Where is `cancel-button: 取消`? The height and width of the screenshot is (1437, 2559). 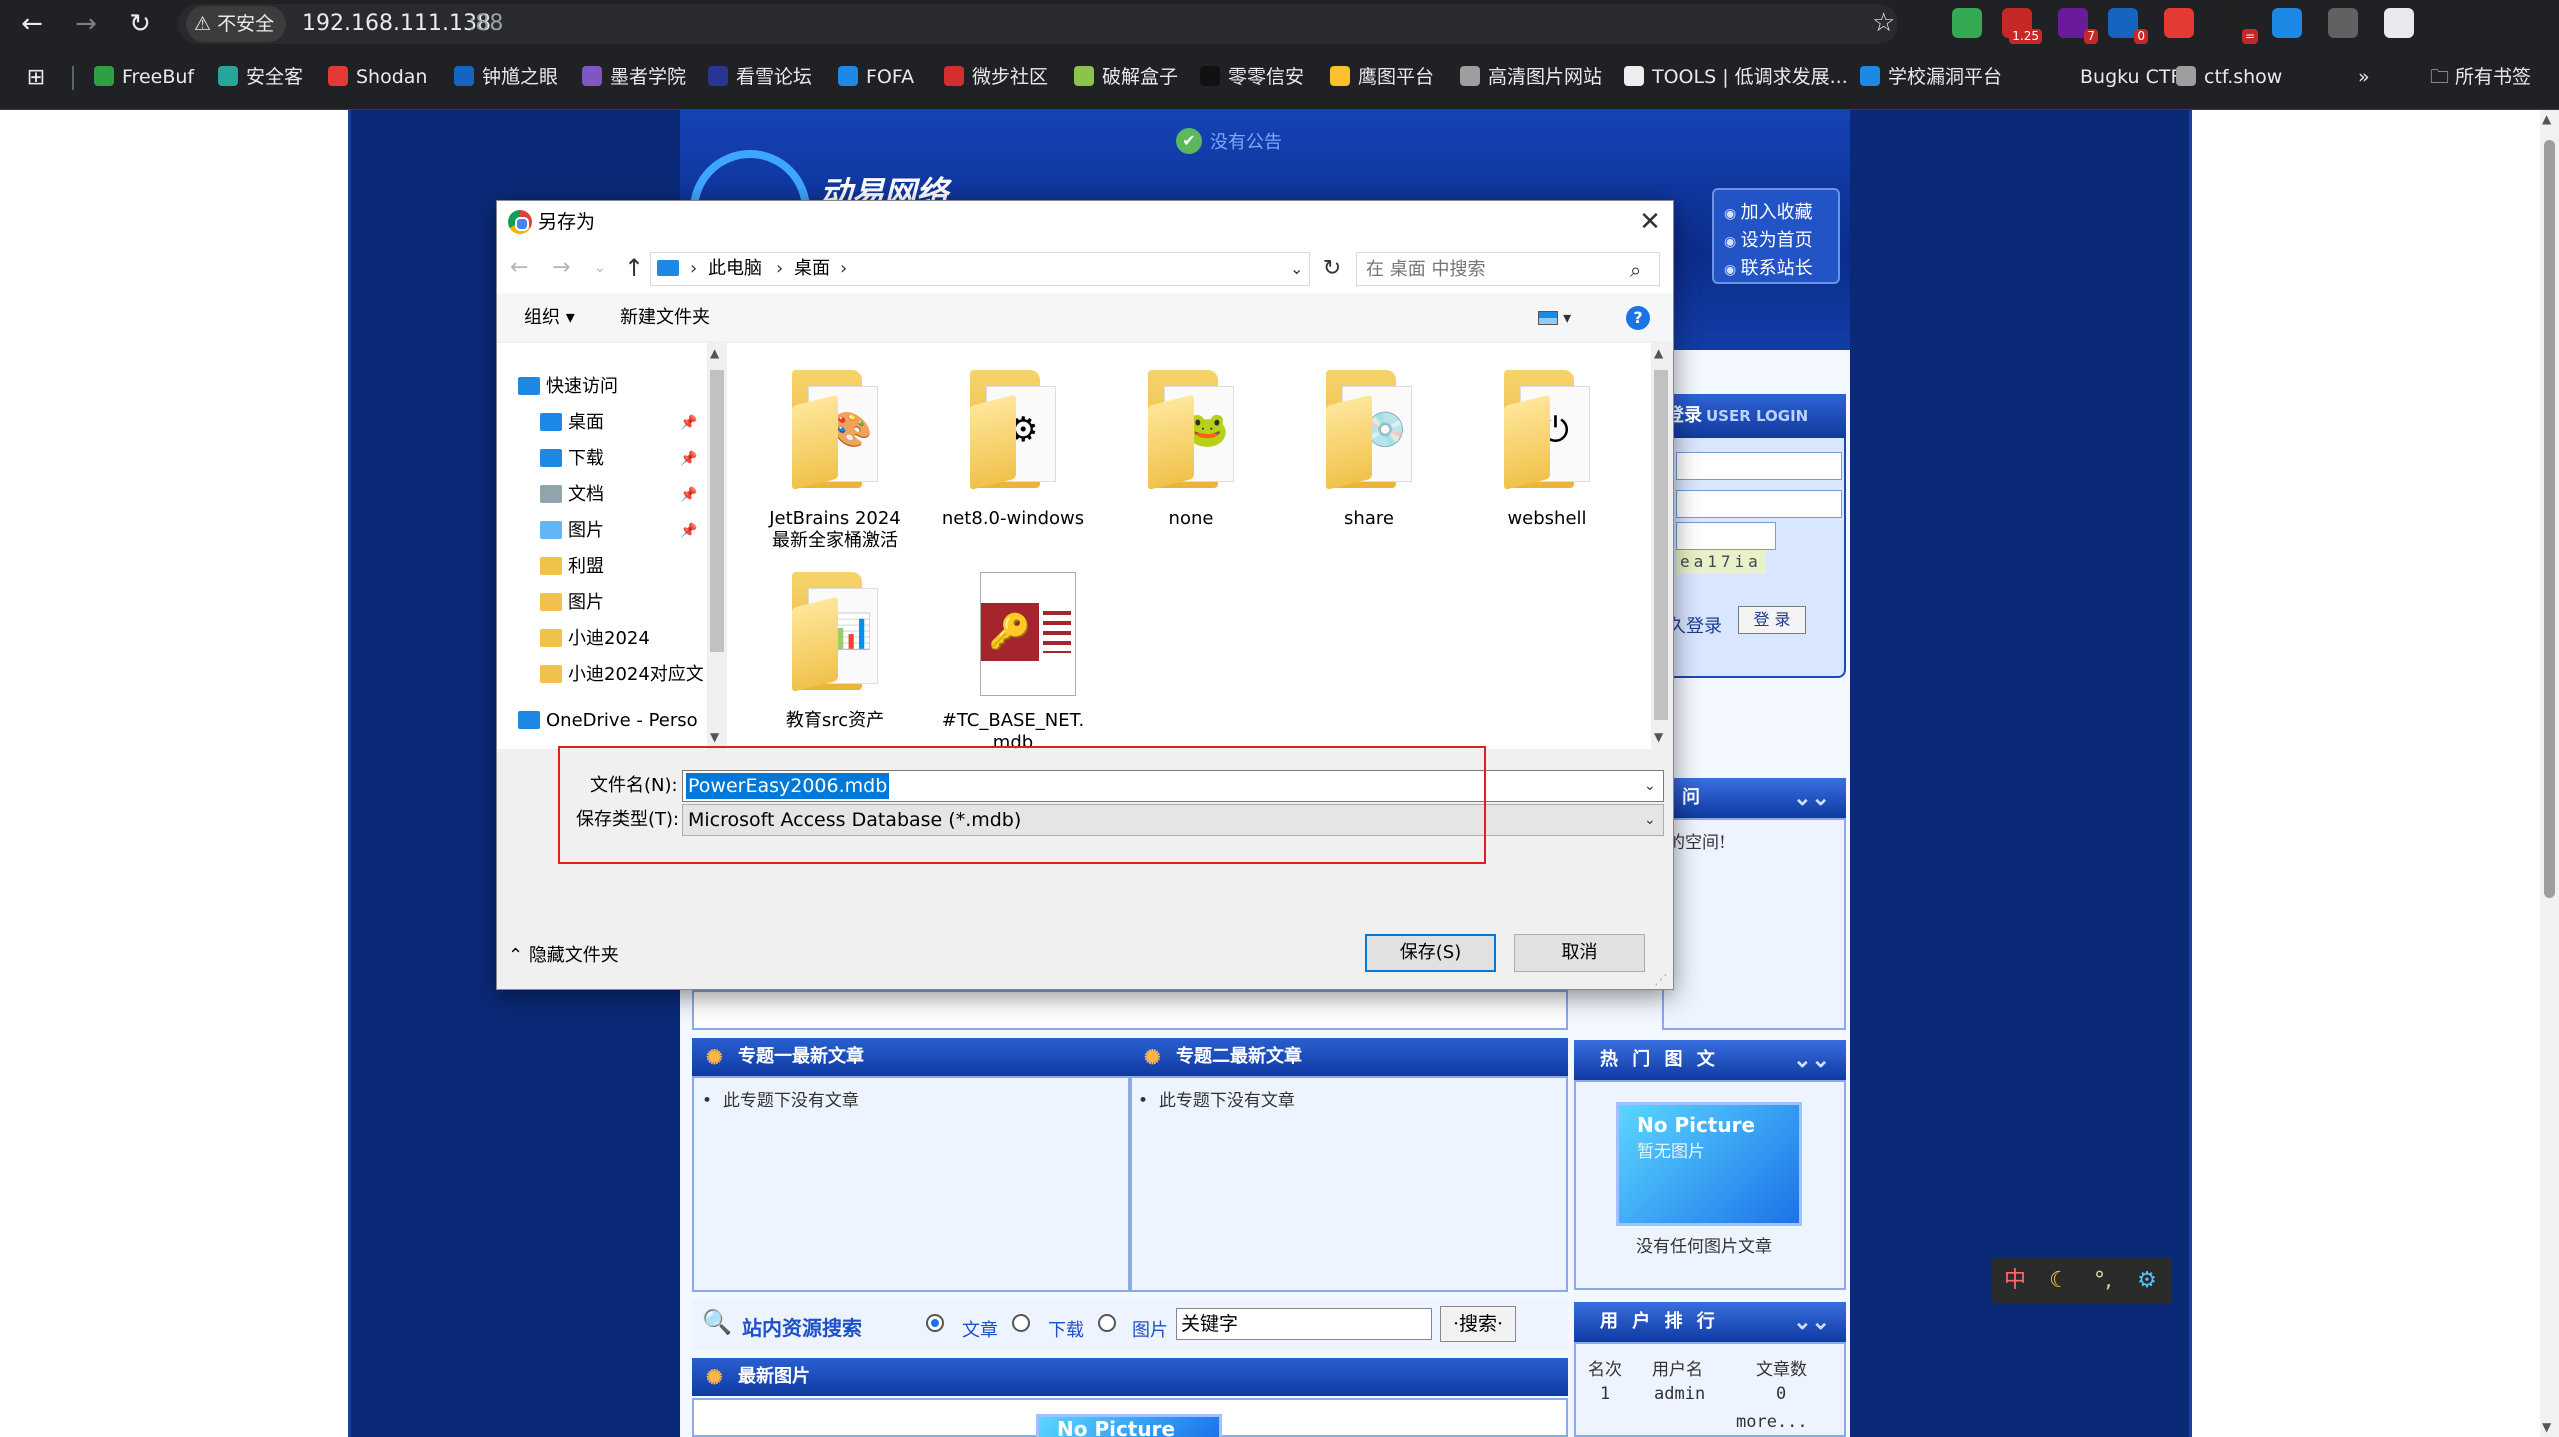 cancel-button: 取消 is located at coordinates (1579, 953).